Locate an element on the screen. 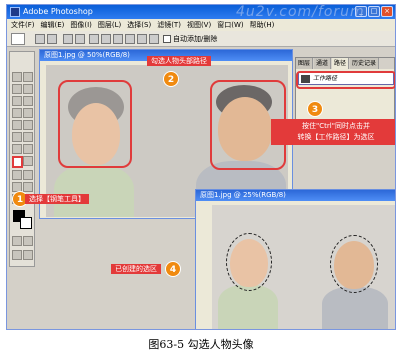 The height and width of the screenshot is (356, 402). shape-tool-icon is located at coordinates (28, 175).